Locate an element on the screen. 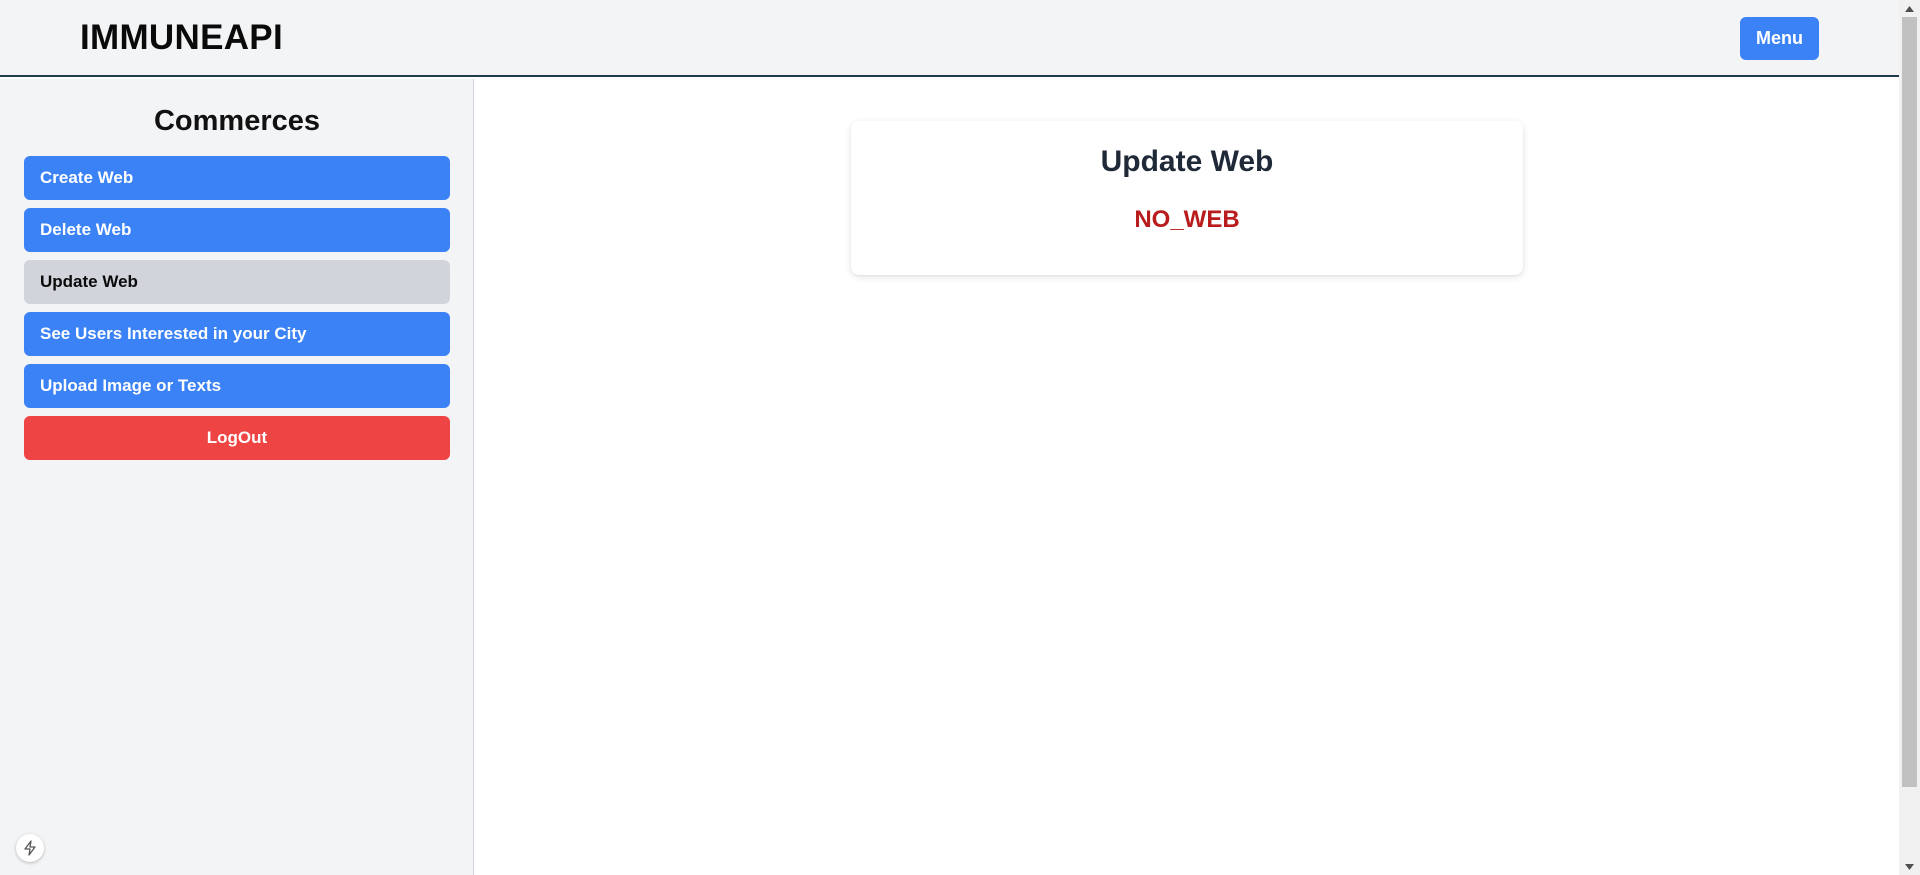 The image size is (1920, 875). chevron-up-icon is located at coordinates (1909, 8).